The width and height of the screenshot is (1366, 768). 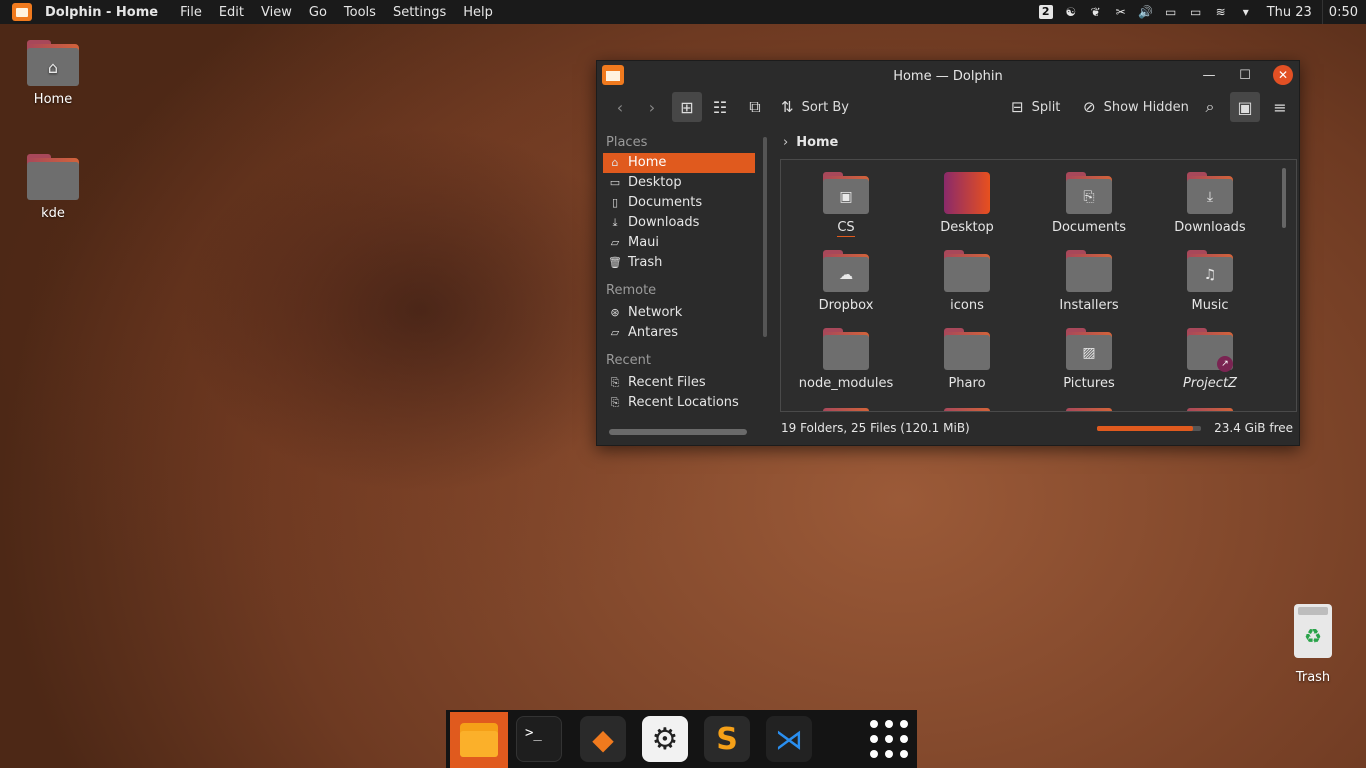 What do you see at coordinates (948, 76) in the screenshot?
I see `window-titlebar: Home — Dolphin — ☐ ✕` at bounding box center [948, 76].